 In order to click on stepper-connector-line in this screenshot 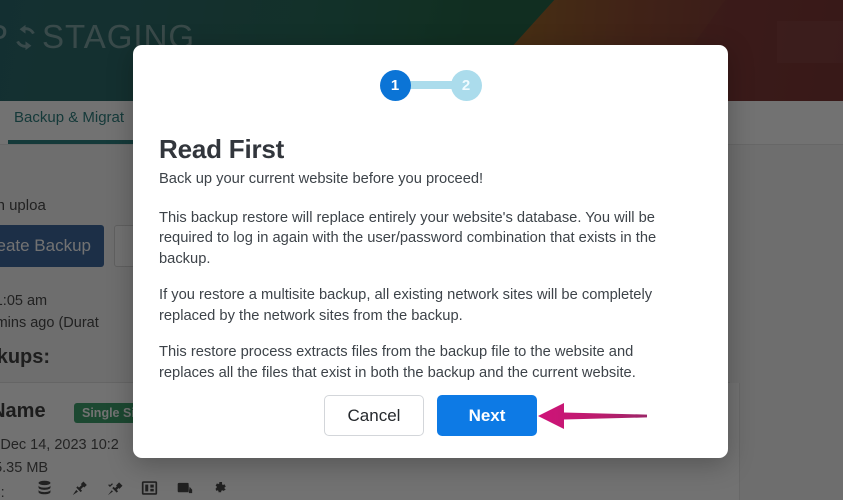, I will do `click(430, 85)`.